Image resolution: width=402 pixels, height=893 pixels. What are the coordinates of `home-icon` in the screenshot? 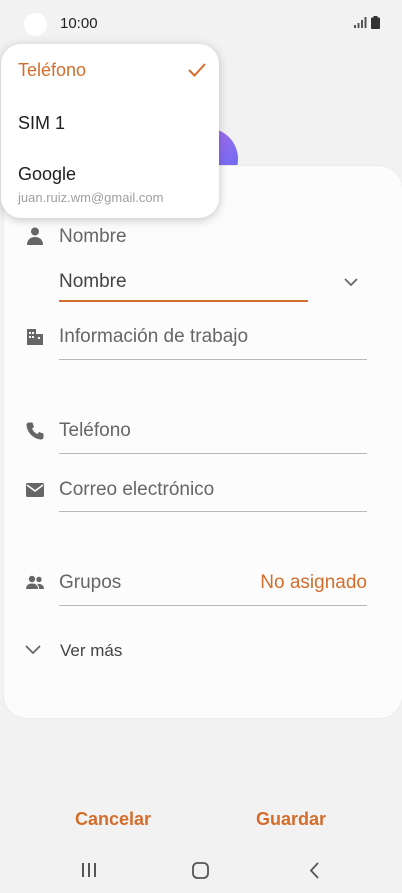 It's located at (200, 870).